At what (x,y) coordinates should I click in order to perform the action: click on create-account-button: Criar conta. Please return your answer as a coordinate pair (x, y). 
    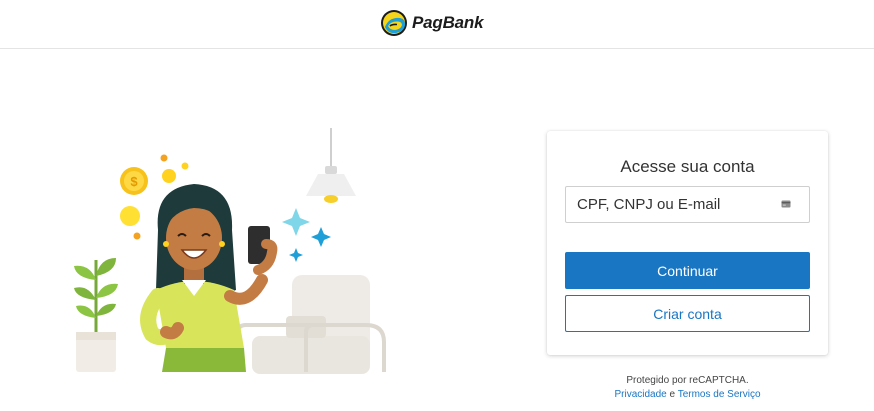
    Looking at the image, I should click on (687, 313).